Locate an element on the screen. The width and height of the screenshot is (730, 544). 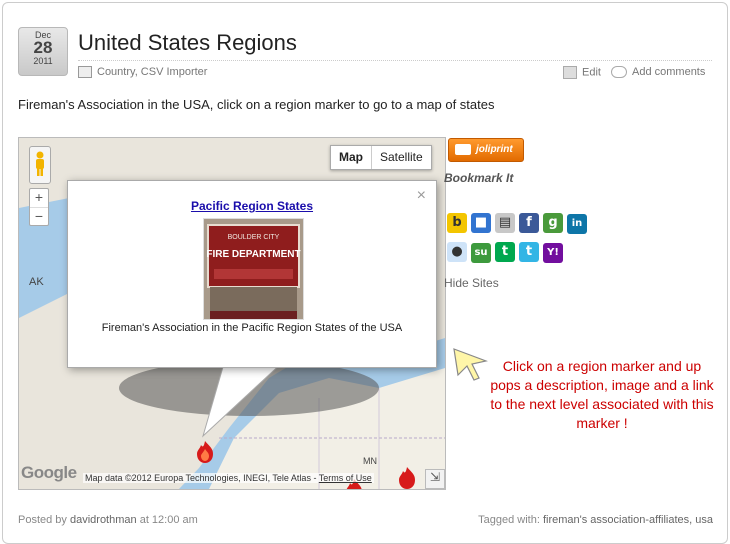
posted-by-label: Posted by is located at coordinates (42, 520).